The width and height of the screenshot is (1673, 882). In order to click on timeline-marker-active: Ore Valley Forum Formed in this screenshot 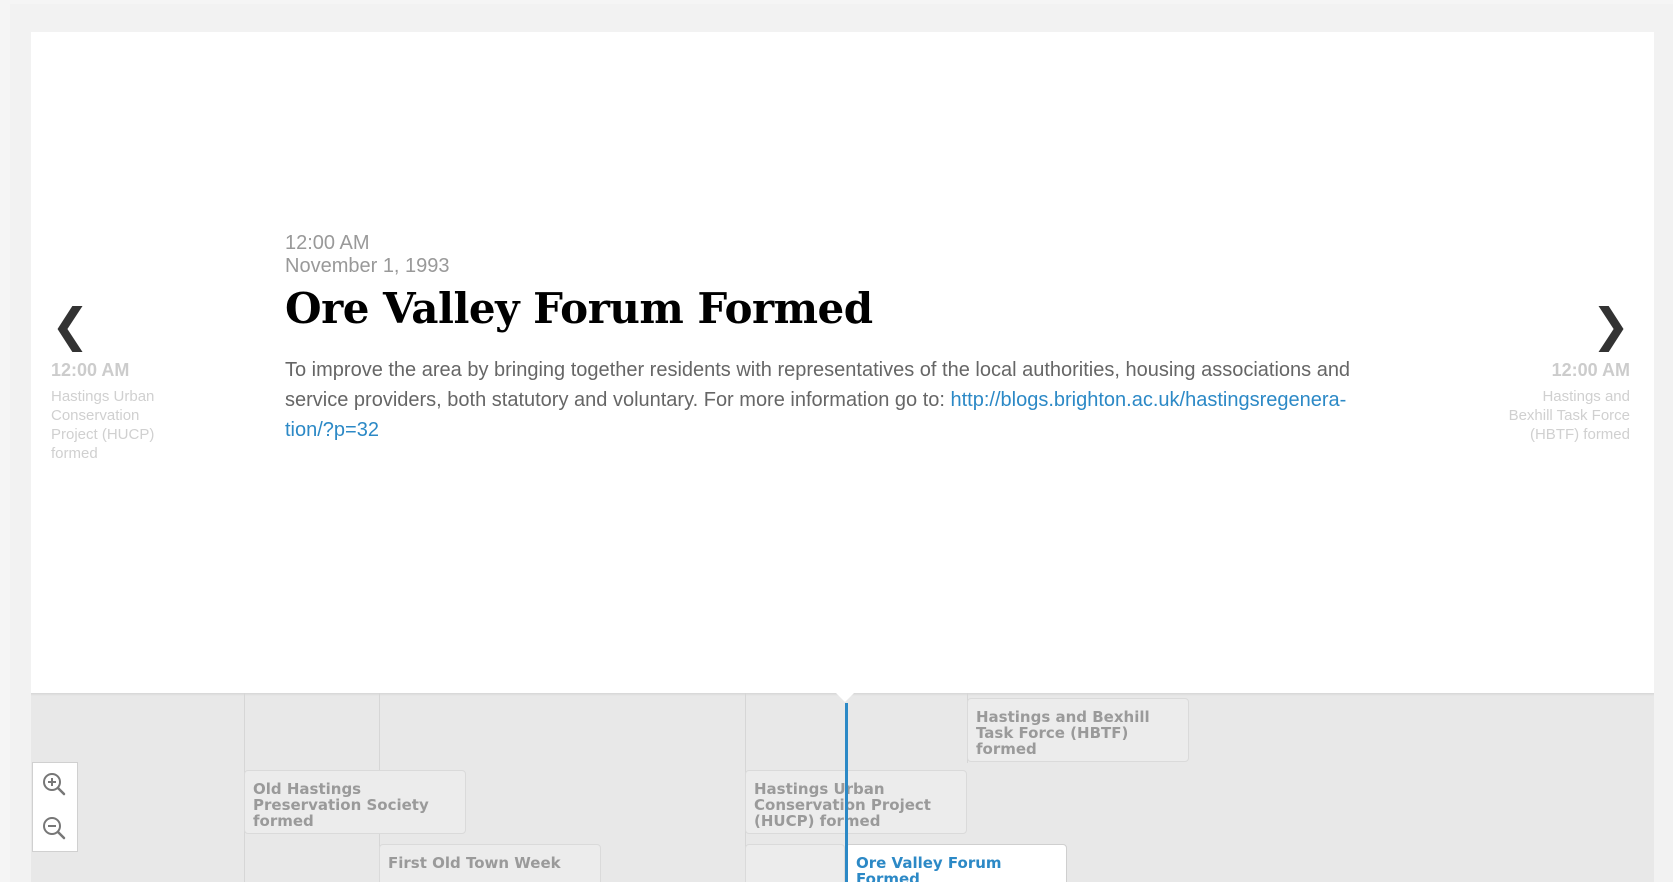, I will do `click(956, 863)`.